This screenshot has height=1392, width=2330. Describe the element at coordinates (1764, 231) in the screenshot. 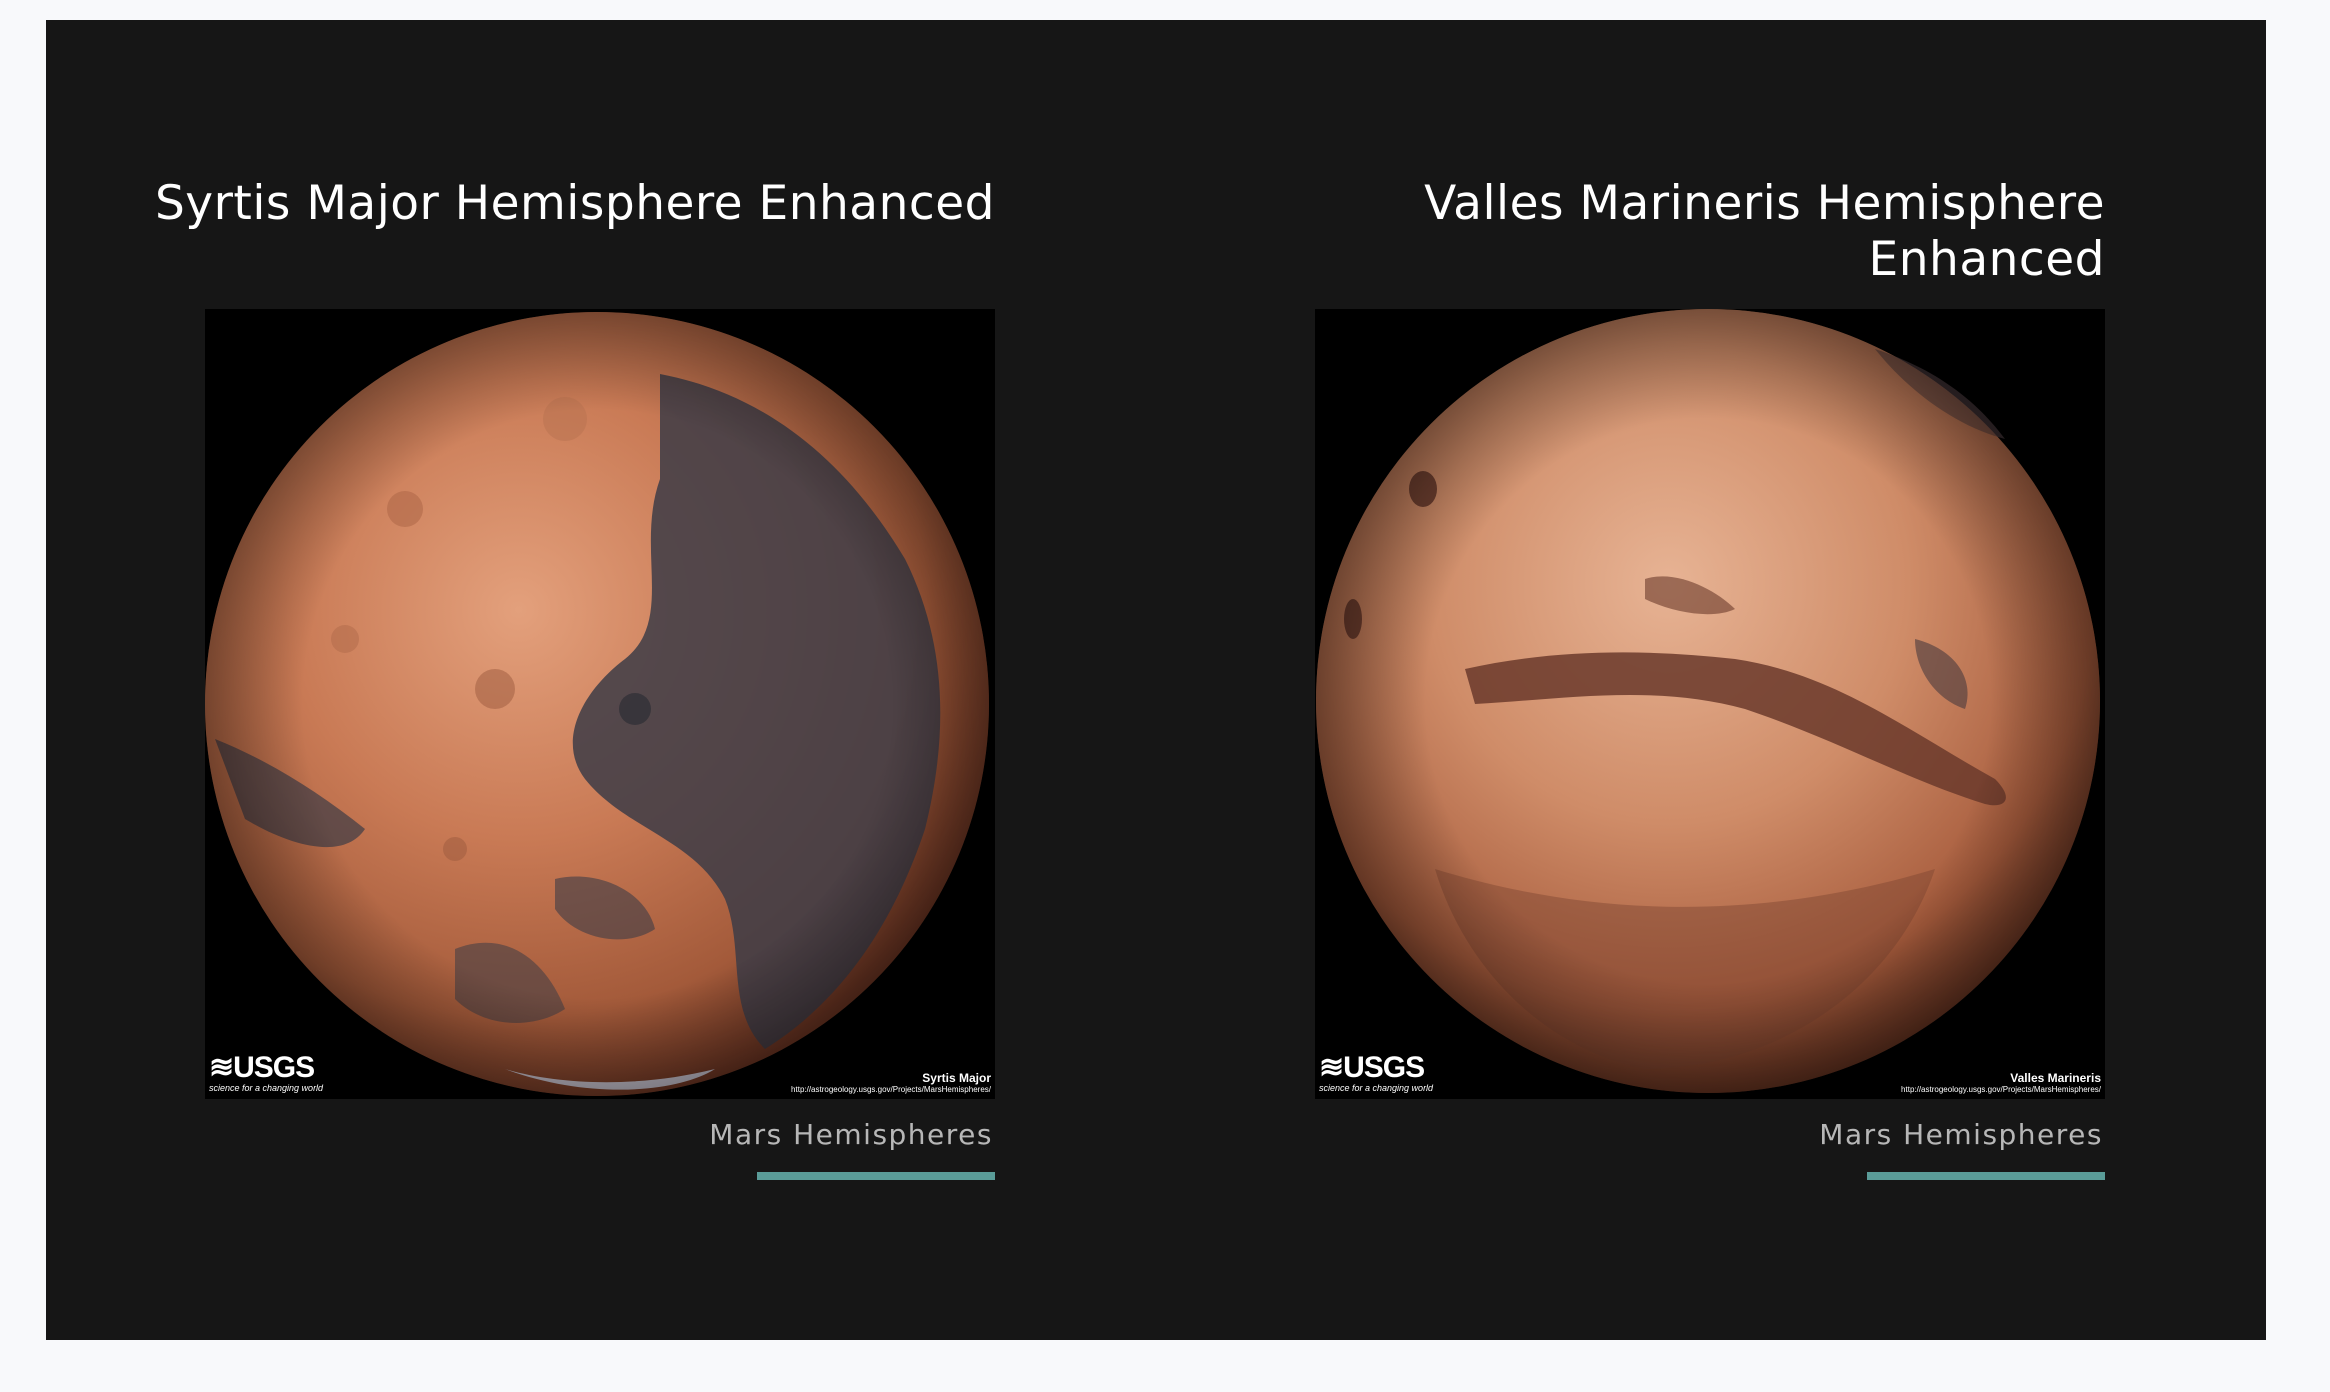

I see `hemisphere-title: Valles Marineris Hemisphere Enhanced` at that location.